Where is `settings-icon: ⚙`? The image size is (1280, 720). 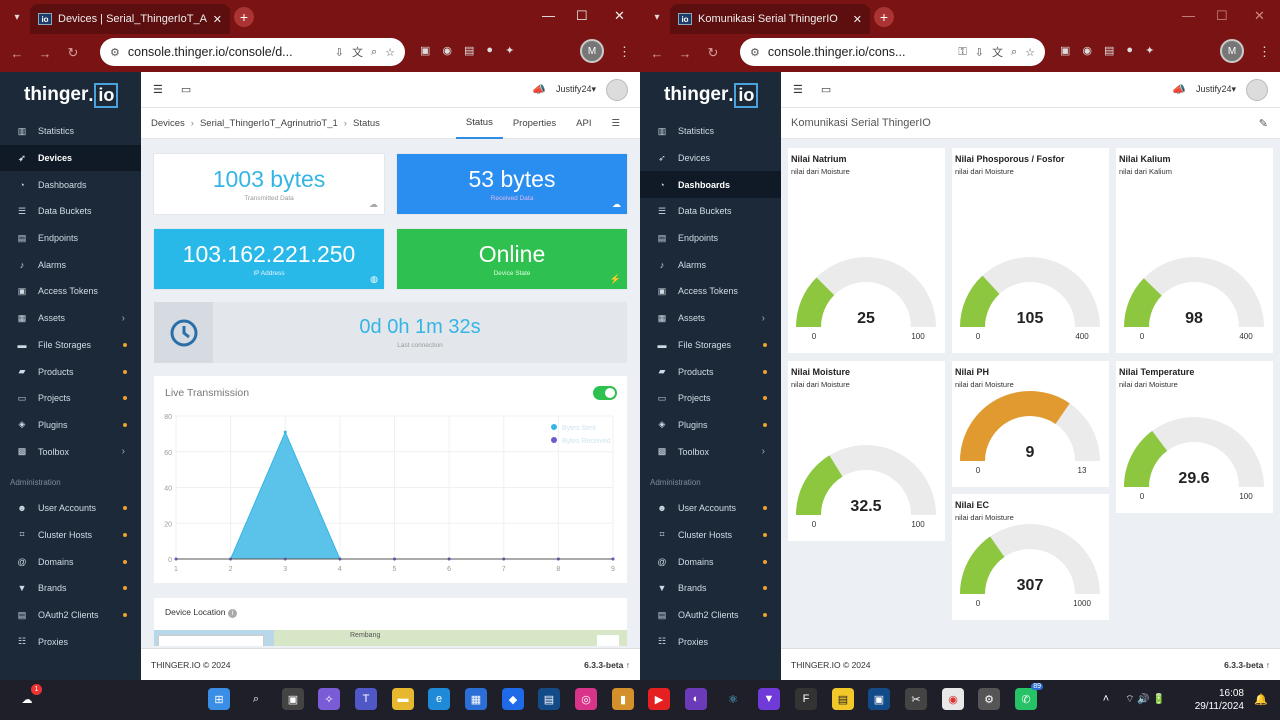
settings-icon: ⚙ is located at coordinates (989, 699).